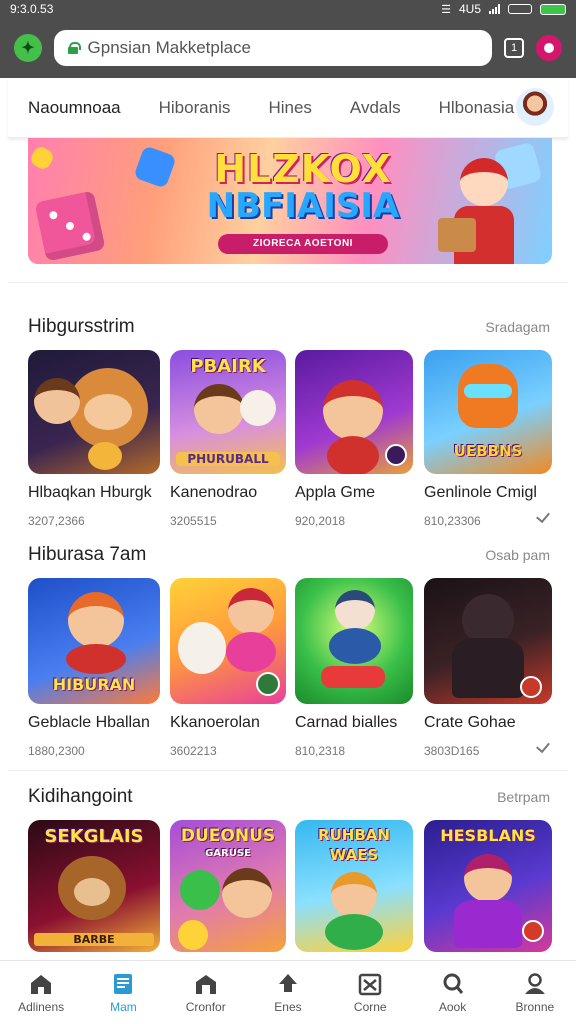 The height and width of the screenshot is (1024, 576). I want to click on wifi-icon: ☰, so click(446, 9).